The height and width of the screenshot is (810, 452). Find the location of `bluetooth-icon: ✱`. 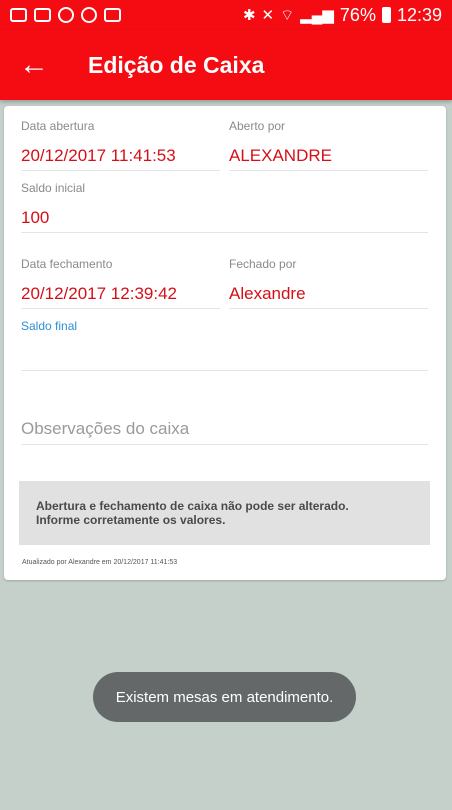

bluetooth-icon: ✱ is located at coordinates (249, 15).